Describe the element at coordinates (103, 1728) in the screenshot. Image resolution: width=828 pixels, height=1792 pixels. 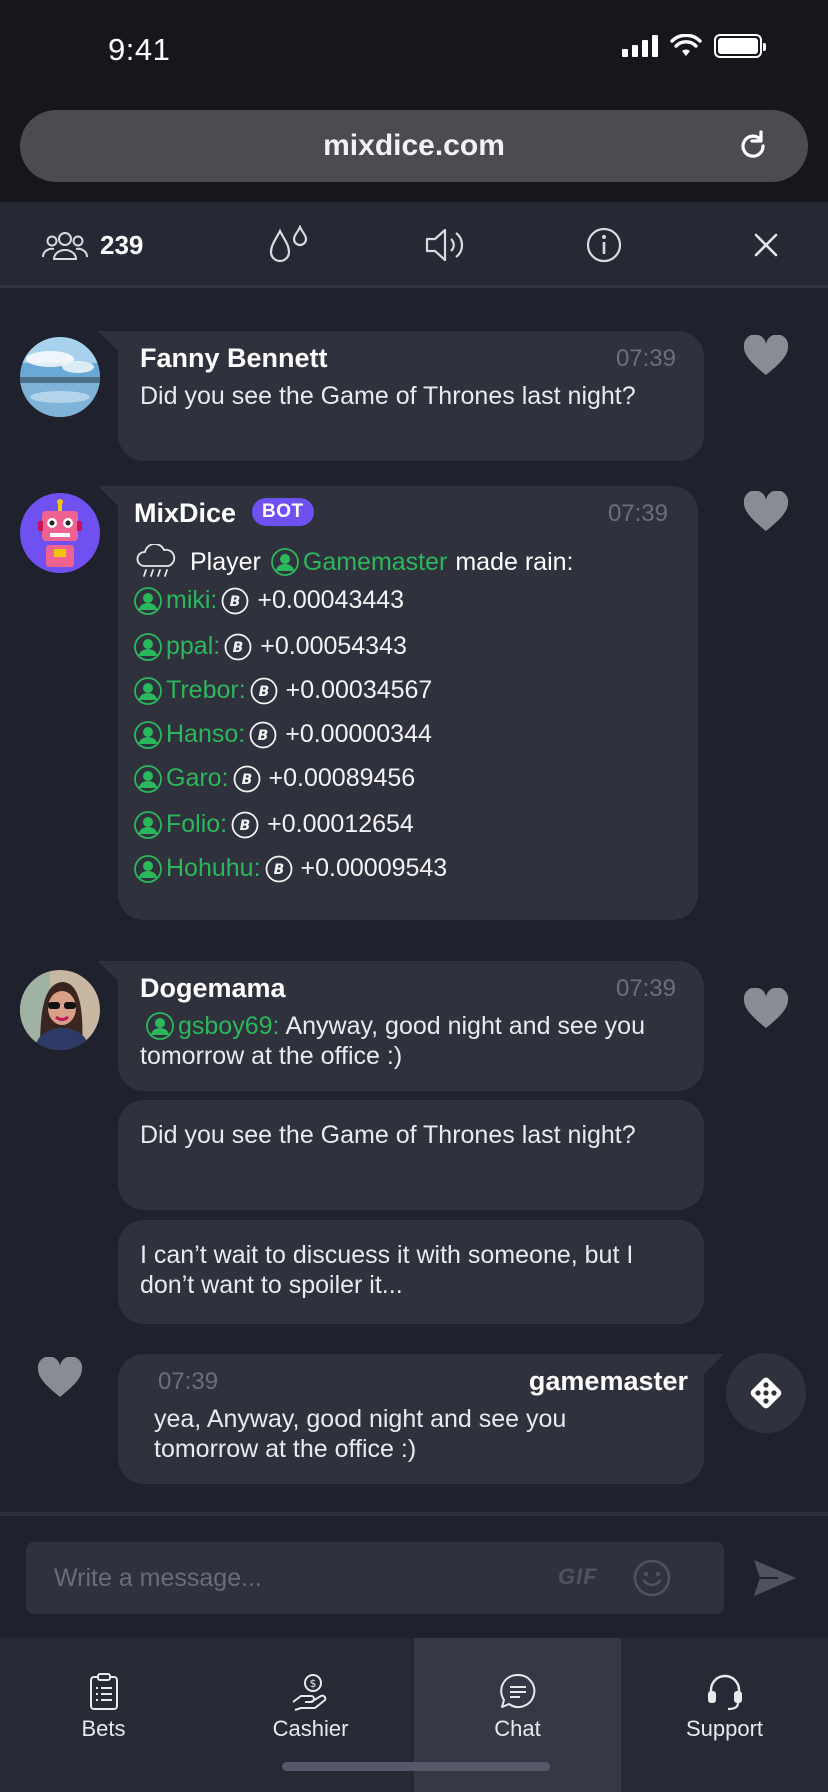
I see `nav-label: Bets` at that location.